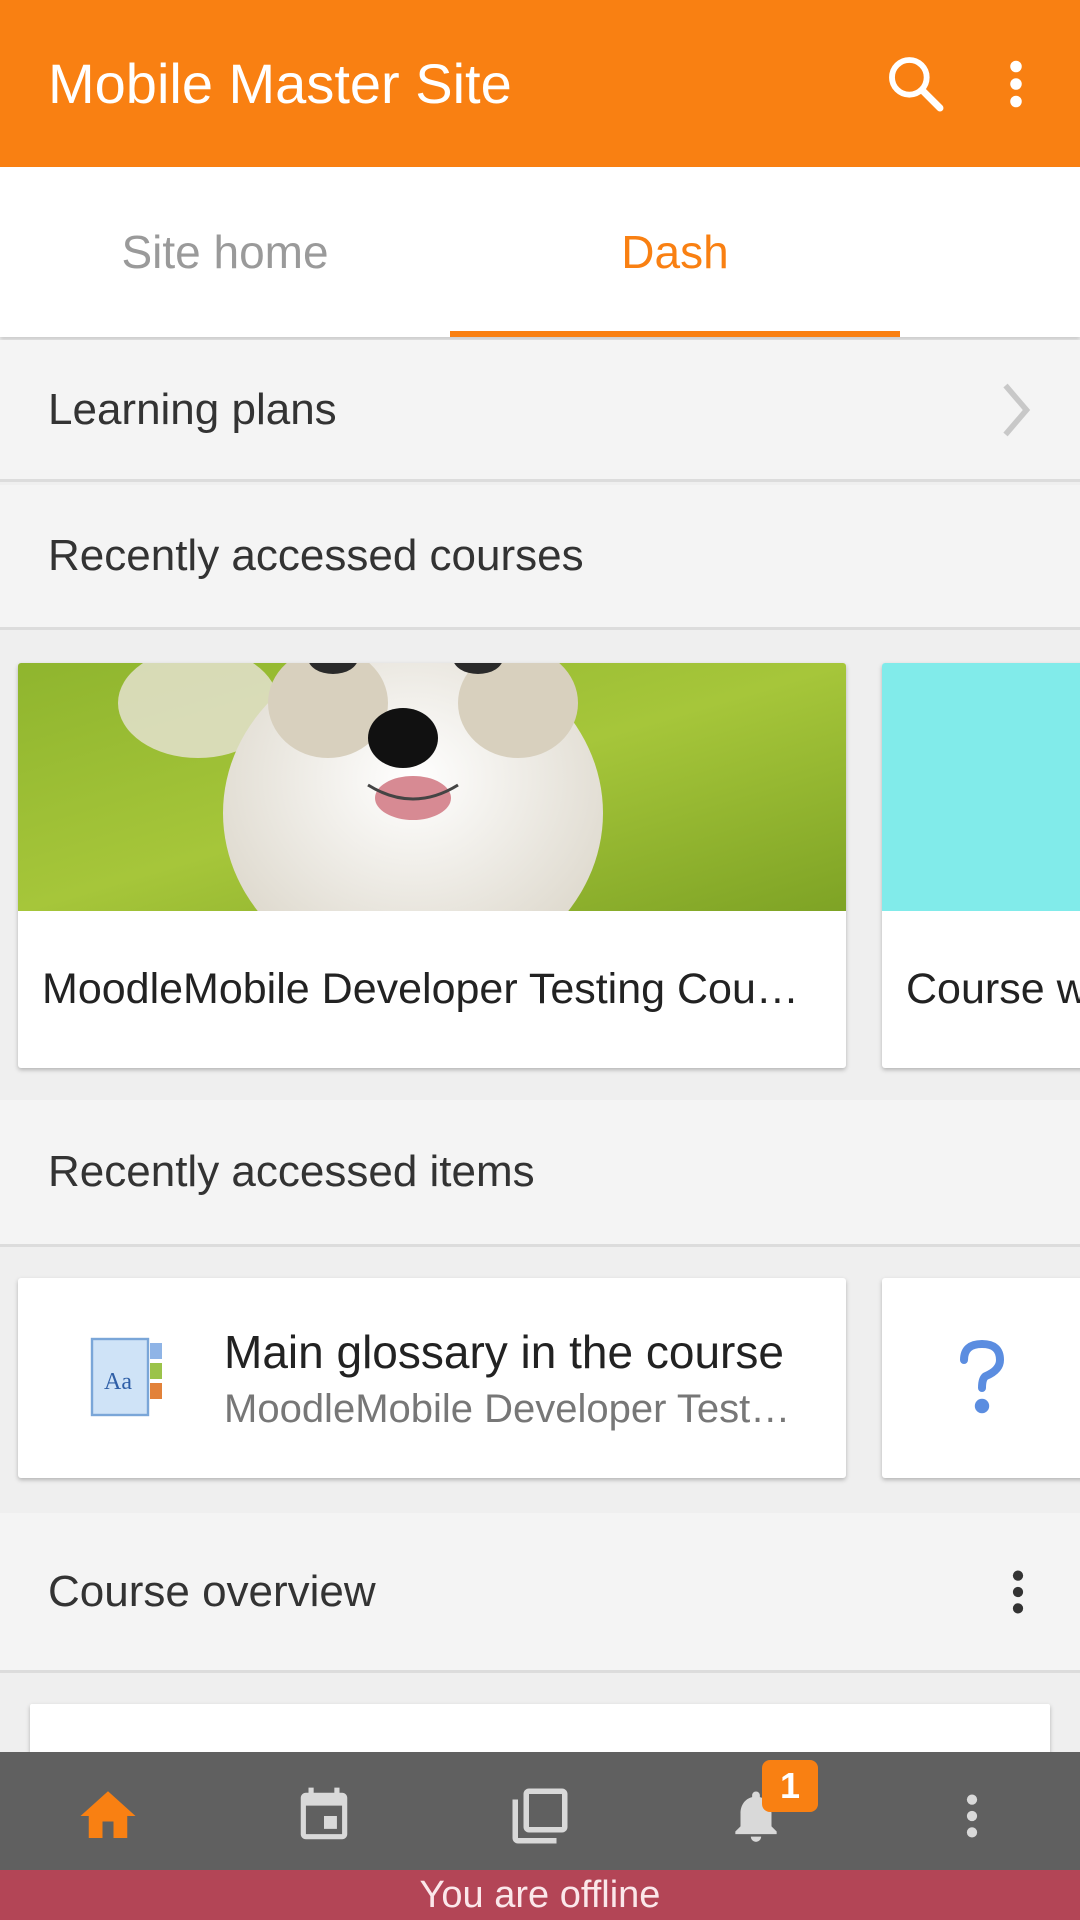 Image resolution: width=1080 pixels, height=1920 pixels. I want to click on calendar-icon, so click(324, 1813).